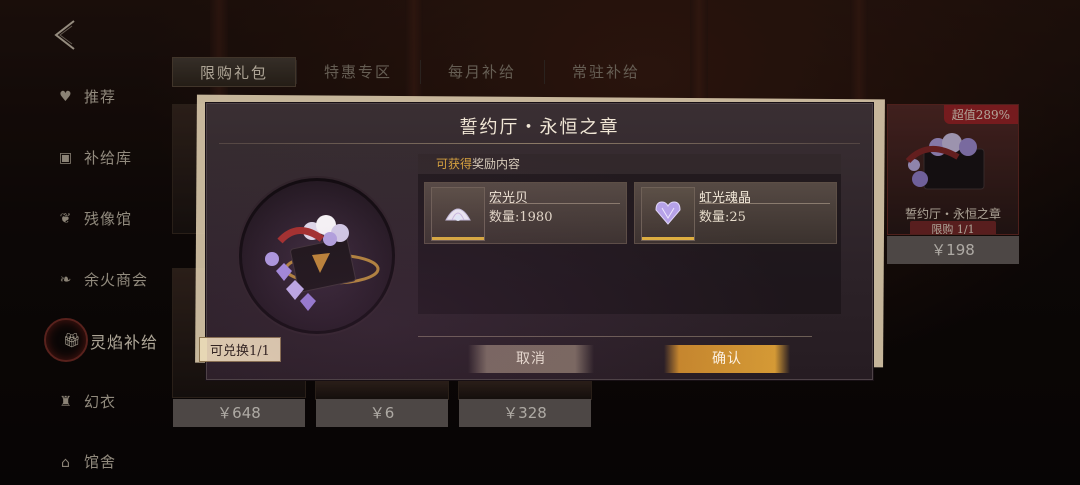  What do you see at coordinates (539, 127) in the screenshot?
I see `dialog-title: 誓约厅・永恒之章` at bounding box center [539, 127].